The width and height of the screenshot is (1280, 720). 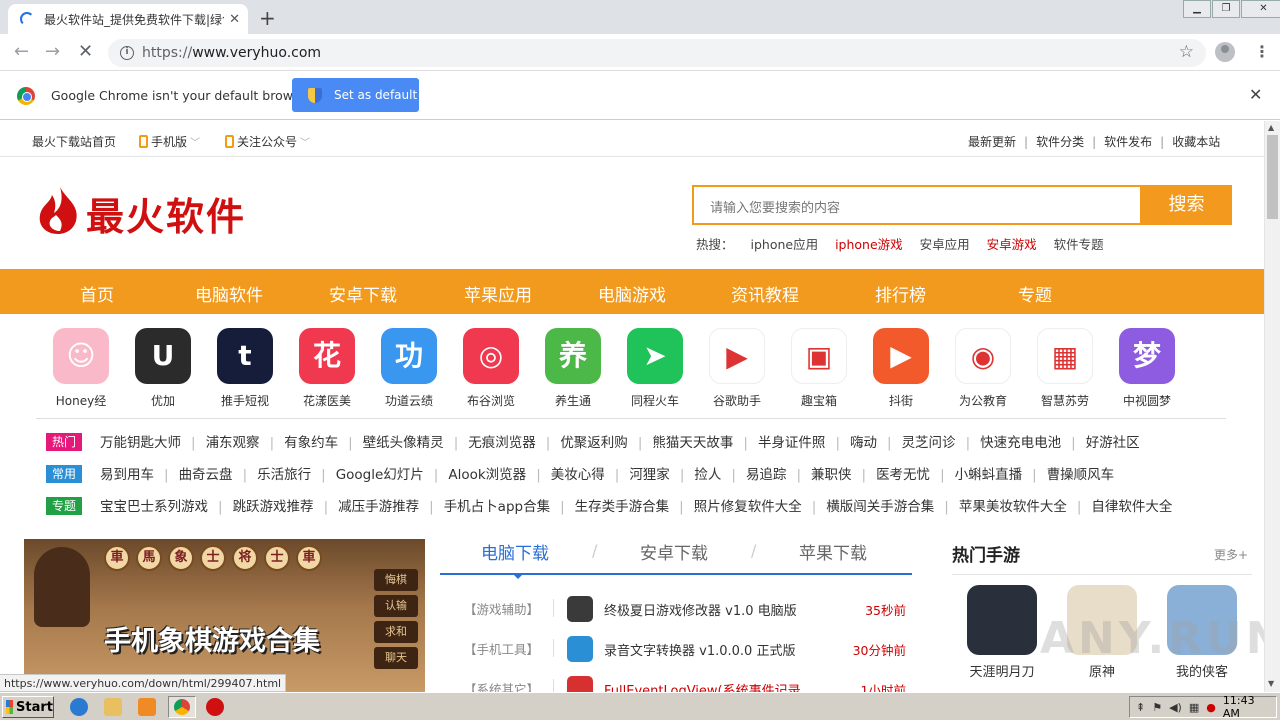 What do you see at coordinates (674, 551) in the screenshot?
I see `tab-android-download: 安卓下载` at bounding box center [674, 551].